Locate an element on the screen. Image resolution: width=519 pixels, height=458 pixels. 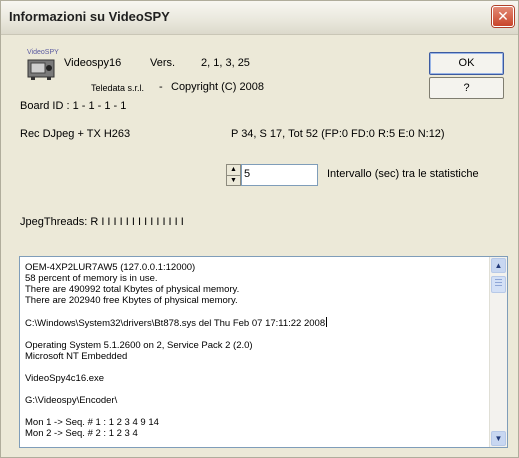
rec-mode: Rec DJpeg + TX H263 is located at coordinates (75, 134).